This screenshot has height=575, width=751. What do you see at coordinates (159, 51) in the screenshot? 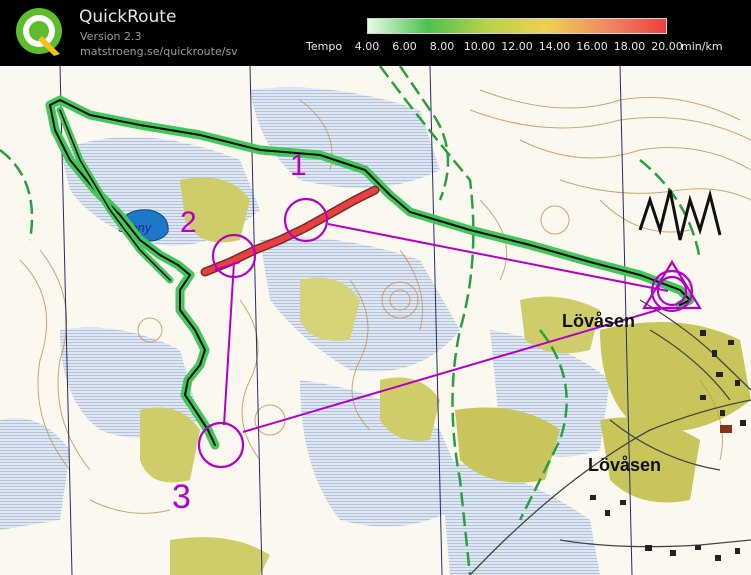
I see `app-url: matstroeng.se/quickroute/sv` at bounding box center [159, 51].